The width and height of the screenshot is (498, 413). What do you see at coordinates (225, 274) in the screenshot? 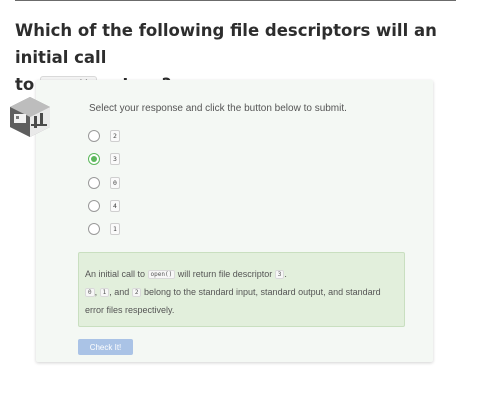
I see `feedback-text: will return file descriptor` at bounding box center [225, 274].